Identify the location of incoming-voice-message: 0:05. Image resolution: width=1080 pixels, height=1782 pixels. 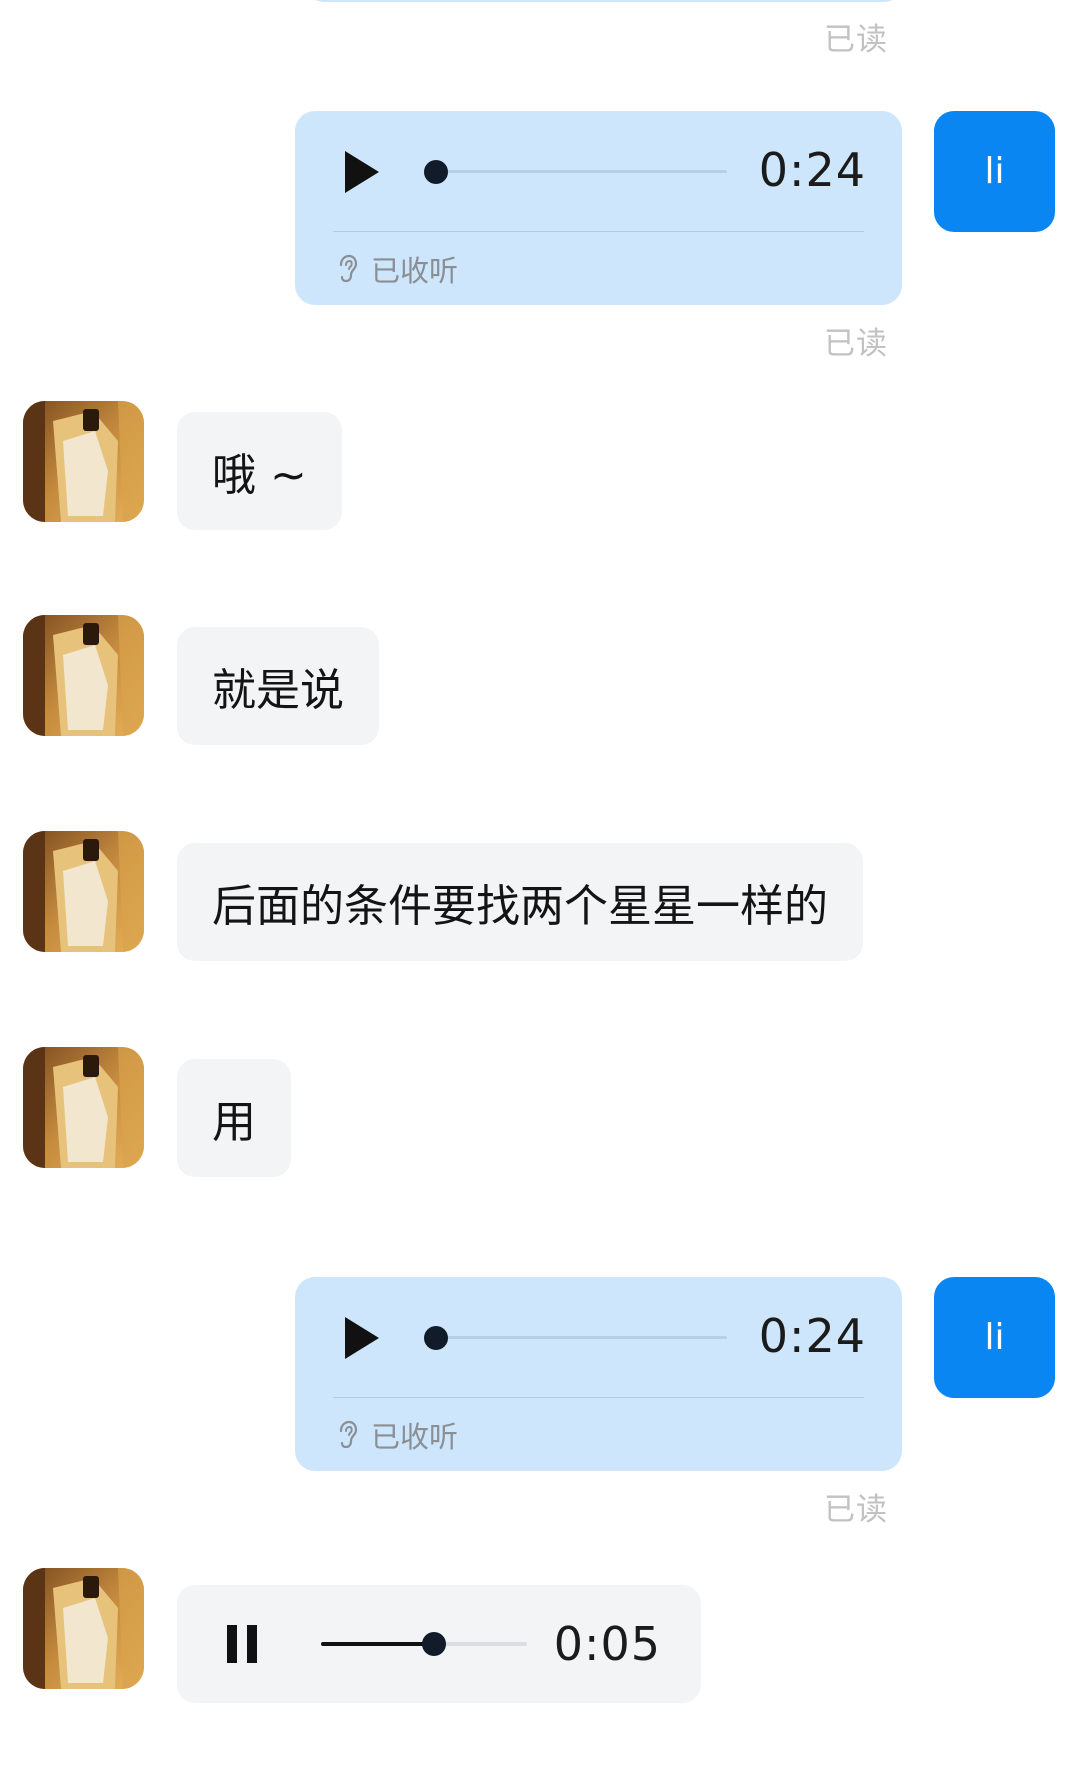
(439, 1644).